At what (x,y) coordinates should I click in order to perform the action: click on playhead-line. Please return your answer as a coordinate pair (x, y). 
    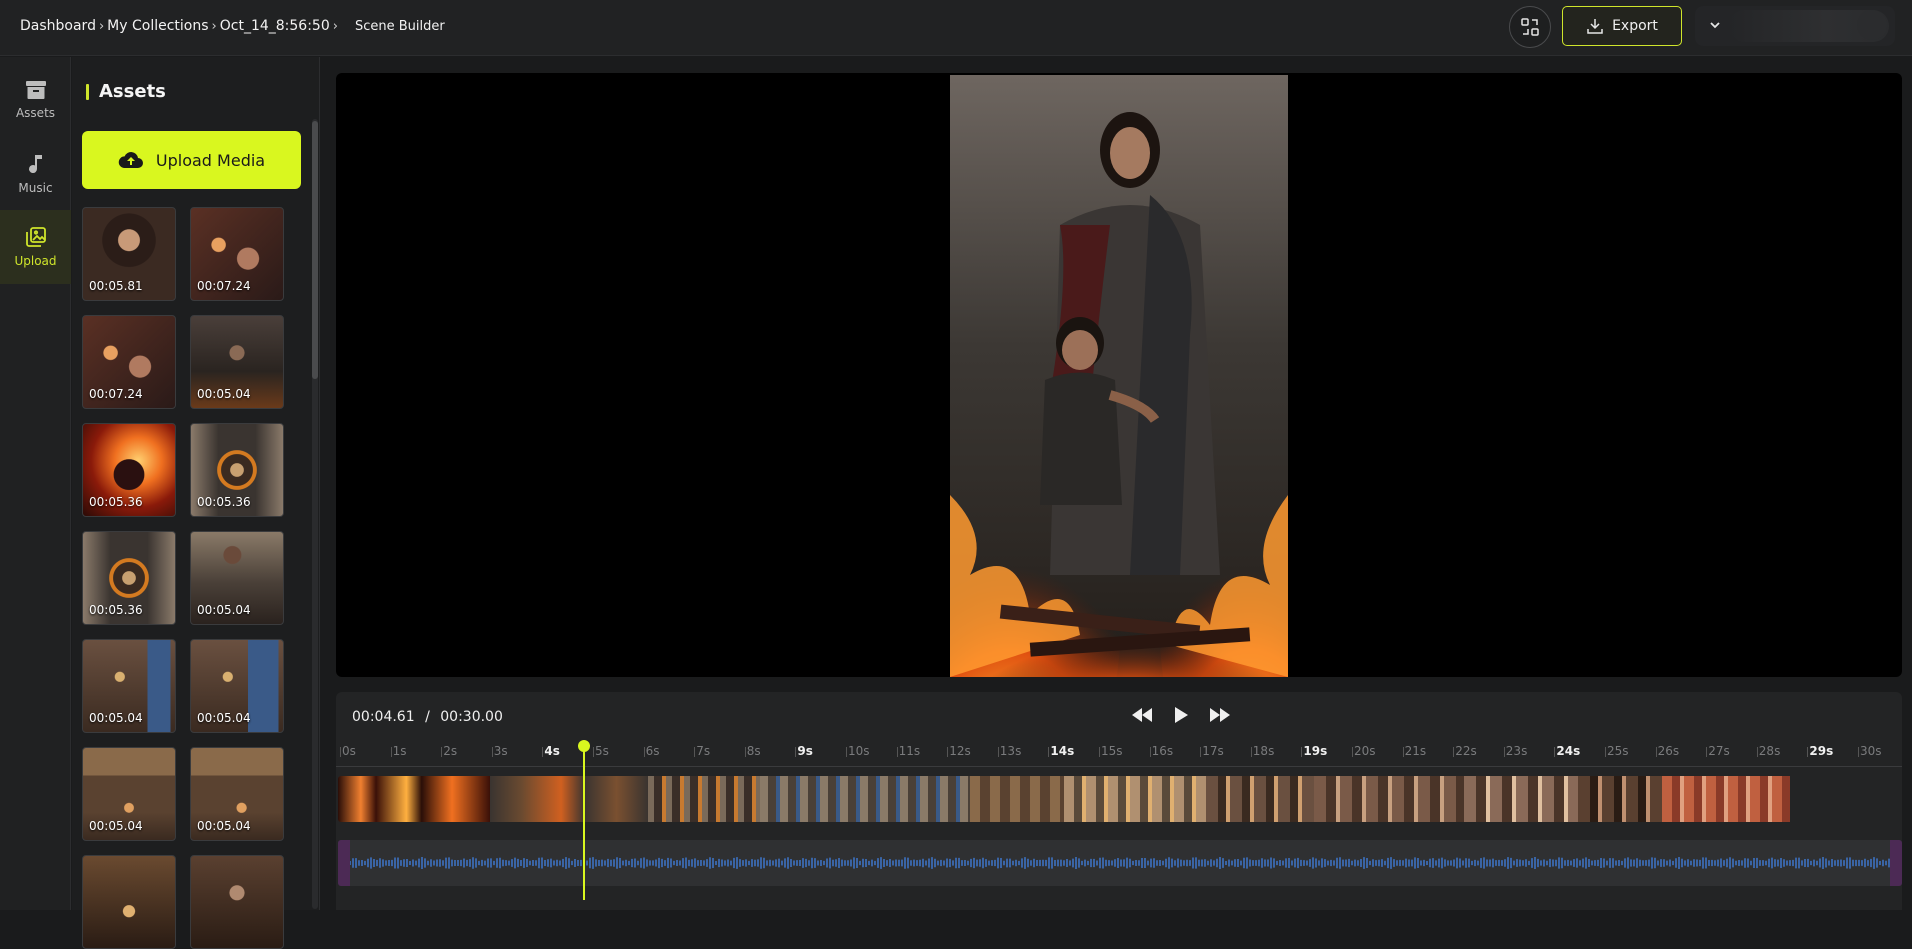
    Looking at the image, I should click on (584, 824).